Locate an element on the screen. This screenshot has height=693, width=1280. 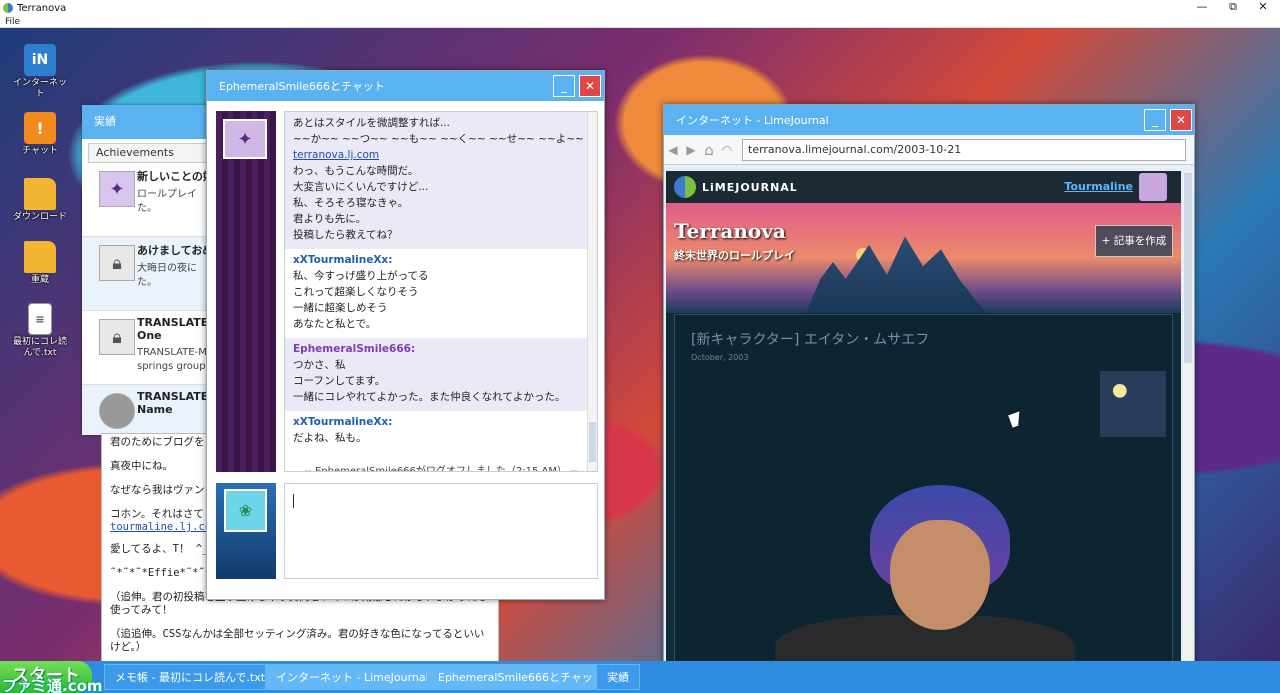
rss-icon: ◠ is located at coordinates (727, 150).